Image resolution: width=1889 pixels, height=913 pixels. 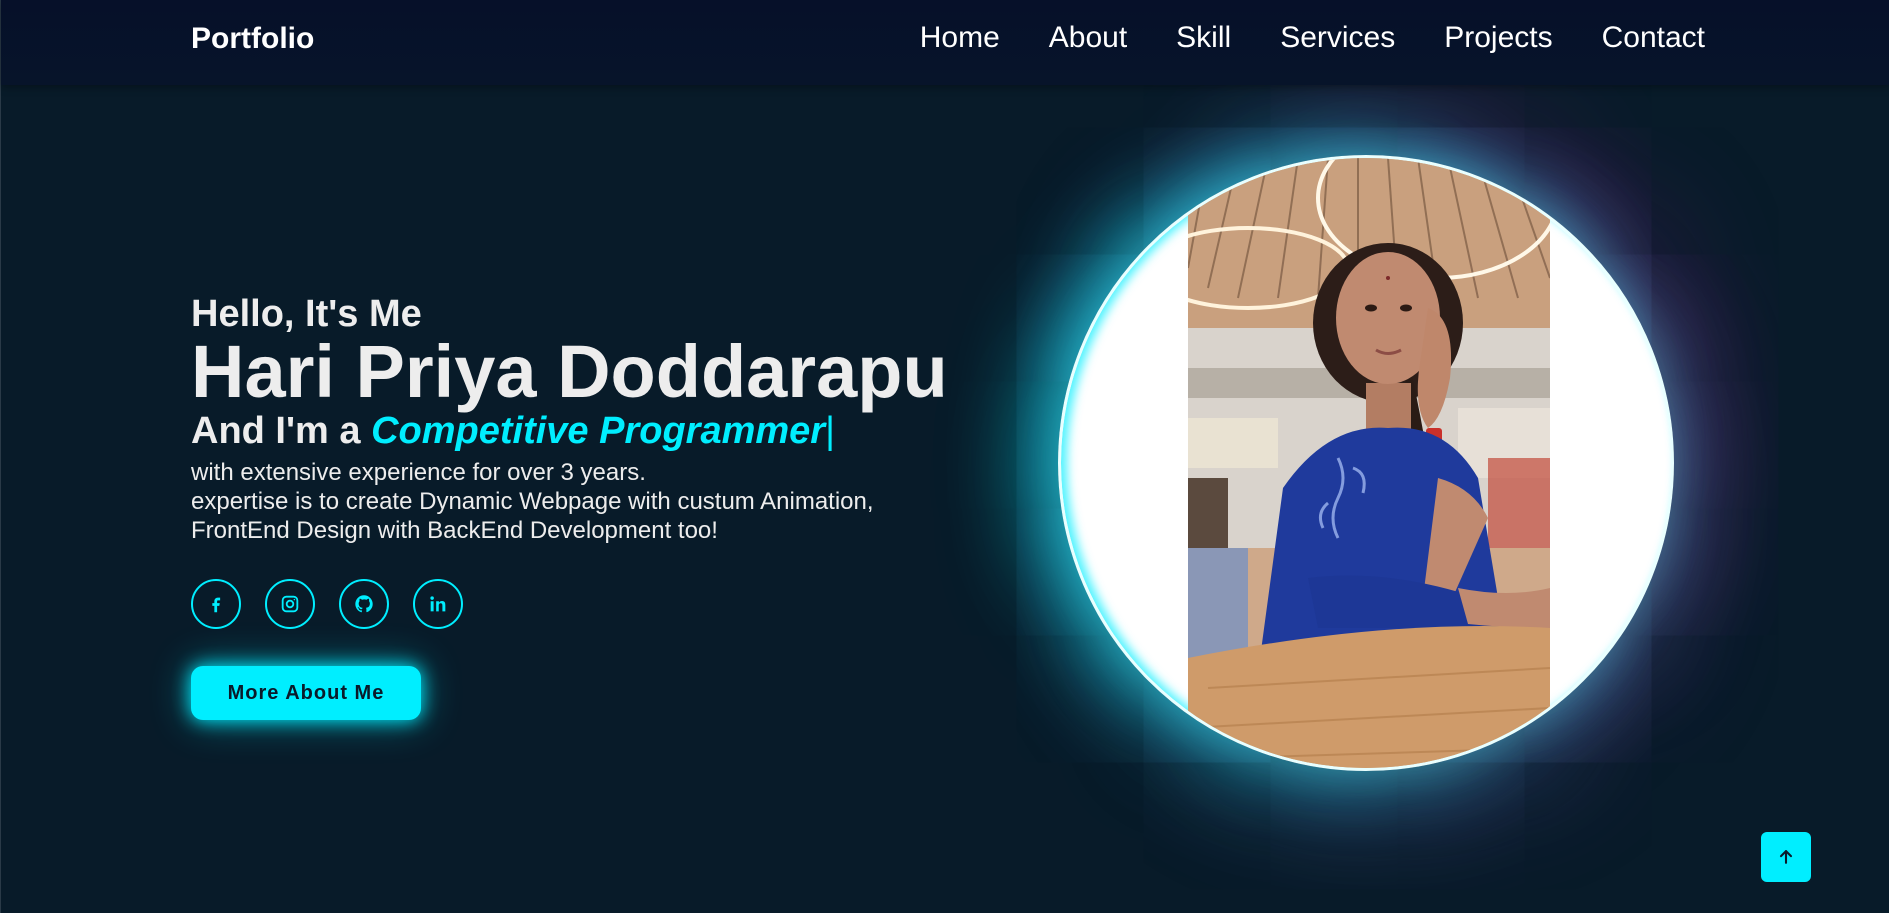 I want to click on nav-skill: Skill, so click(x=1203, y=38).